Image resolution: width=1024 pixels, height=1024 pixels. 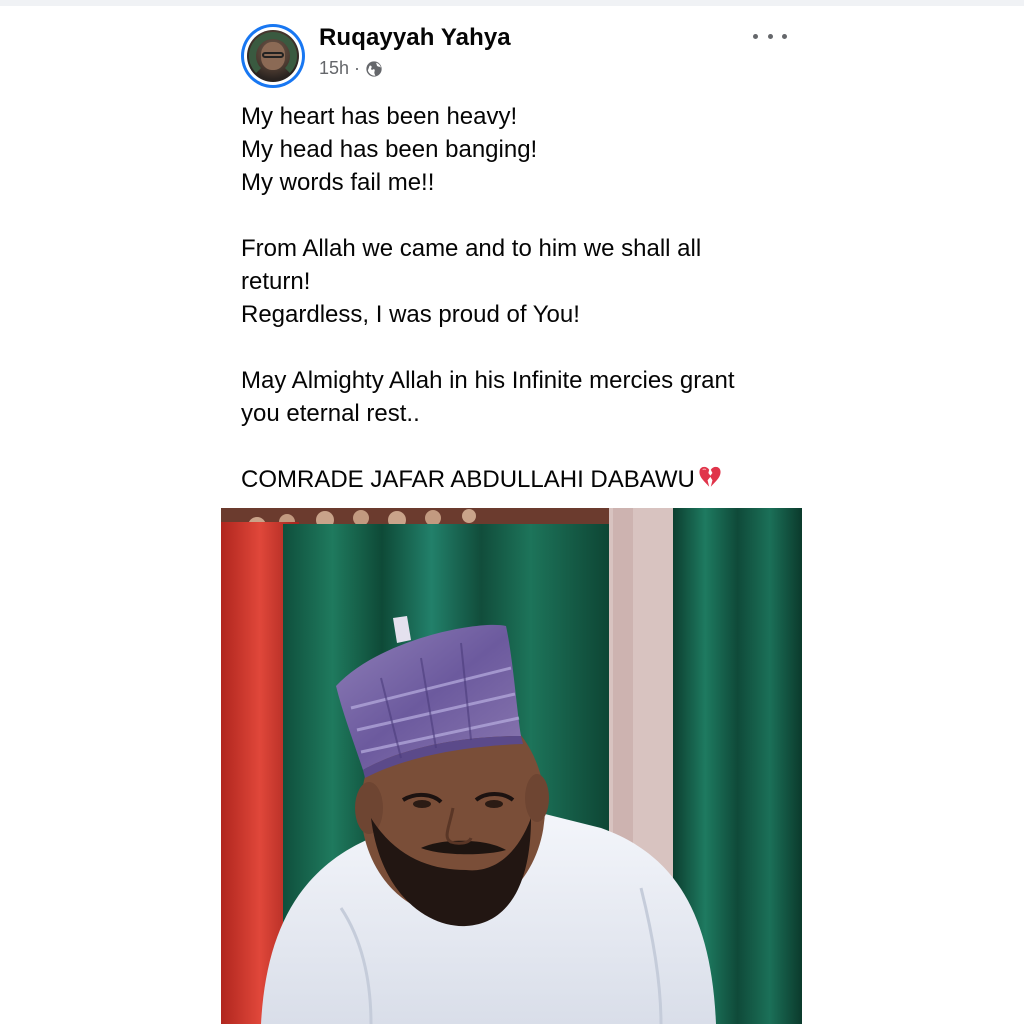 What do you see at coordinates (516, 56) in the screenshot?
I see `post-header: Ruqayyah Yahya 15h ·` at bounding box center [516, 56].